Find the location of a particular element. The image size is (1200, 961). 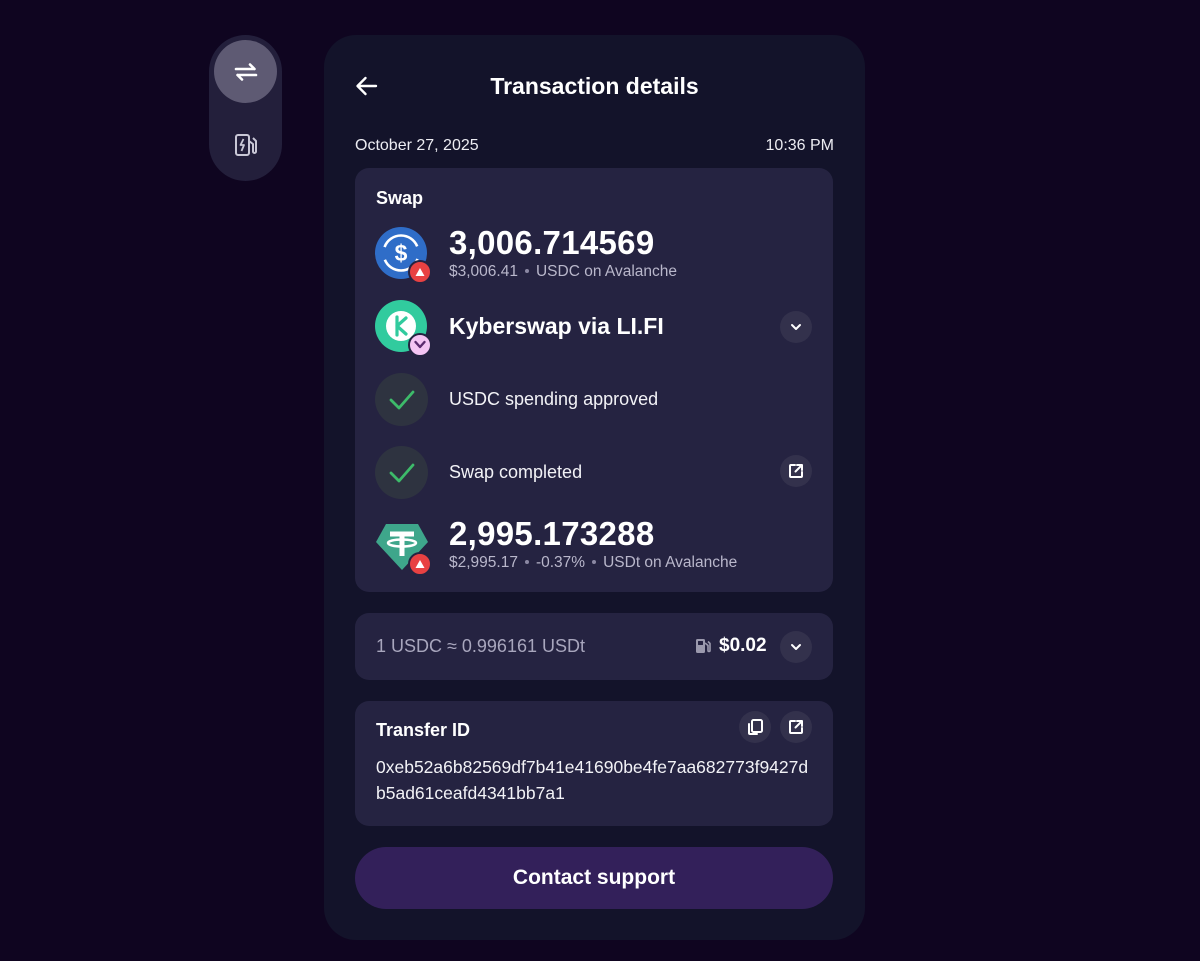

from-usd-value: $3,006.41 is located at coordinates (483, 271).